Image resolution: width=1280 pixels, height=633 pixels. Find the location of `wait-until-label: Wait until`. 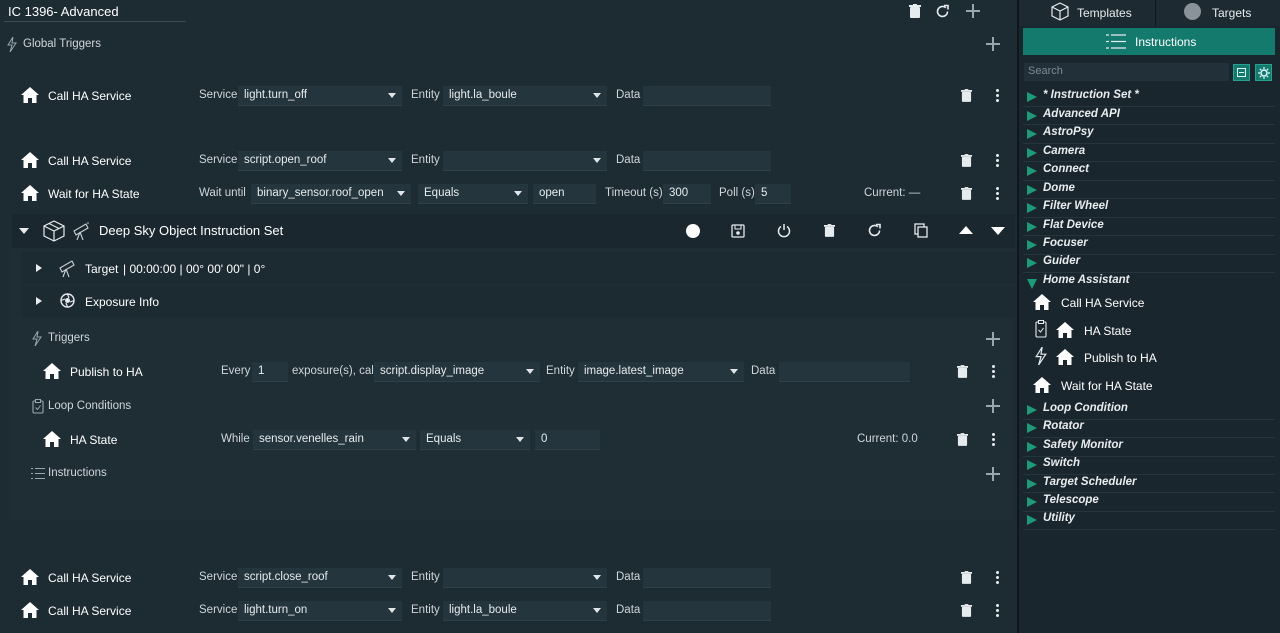

wait-until-label: Wait until is located at coordinates (222, 193).